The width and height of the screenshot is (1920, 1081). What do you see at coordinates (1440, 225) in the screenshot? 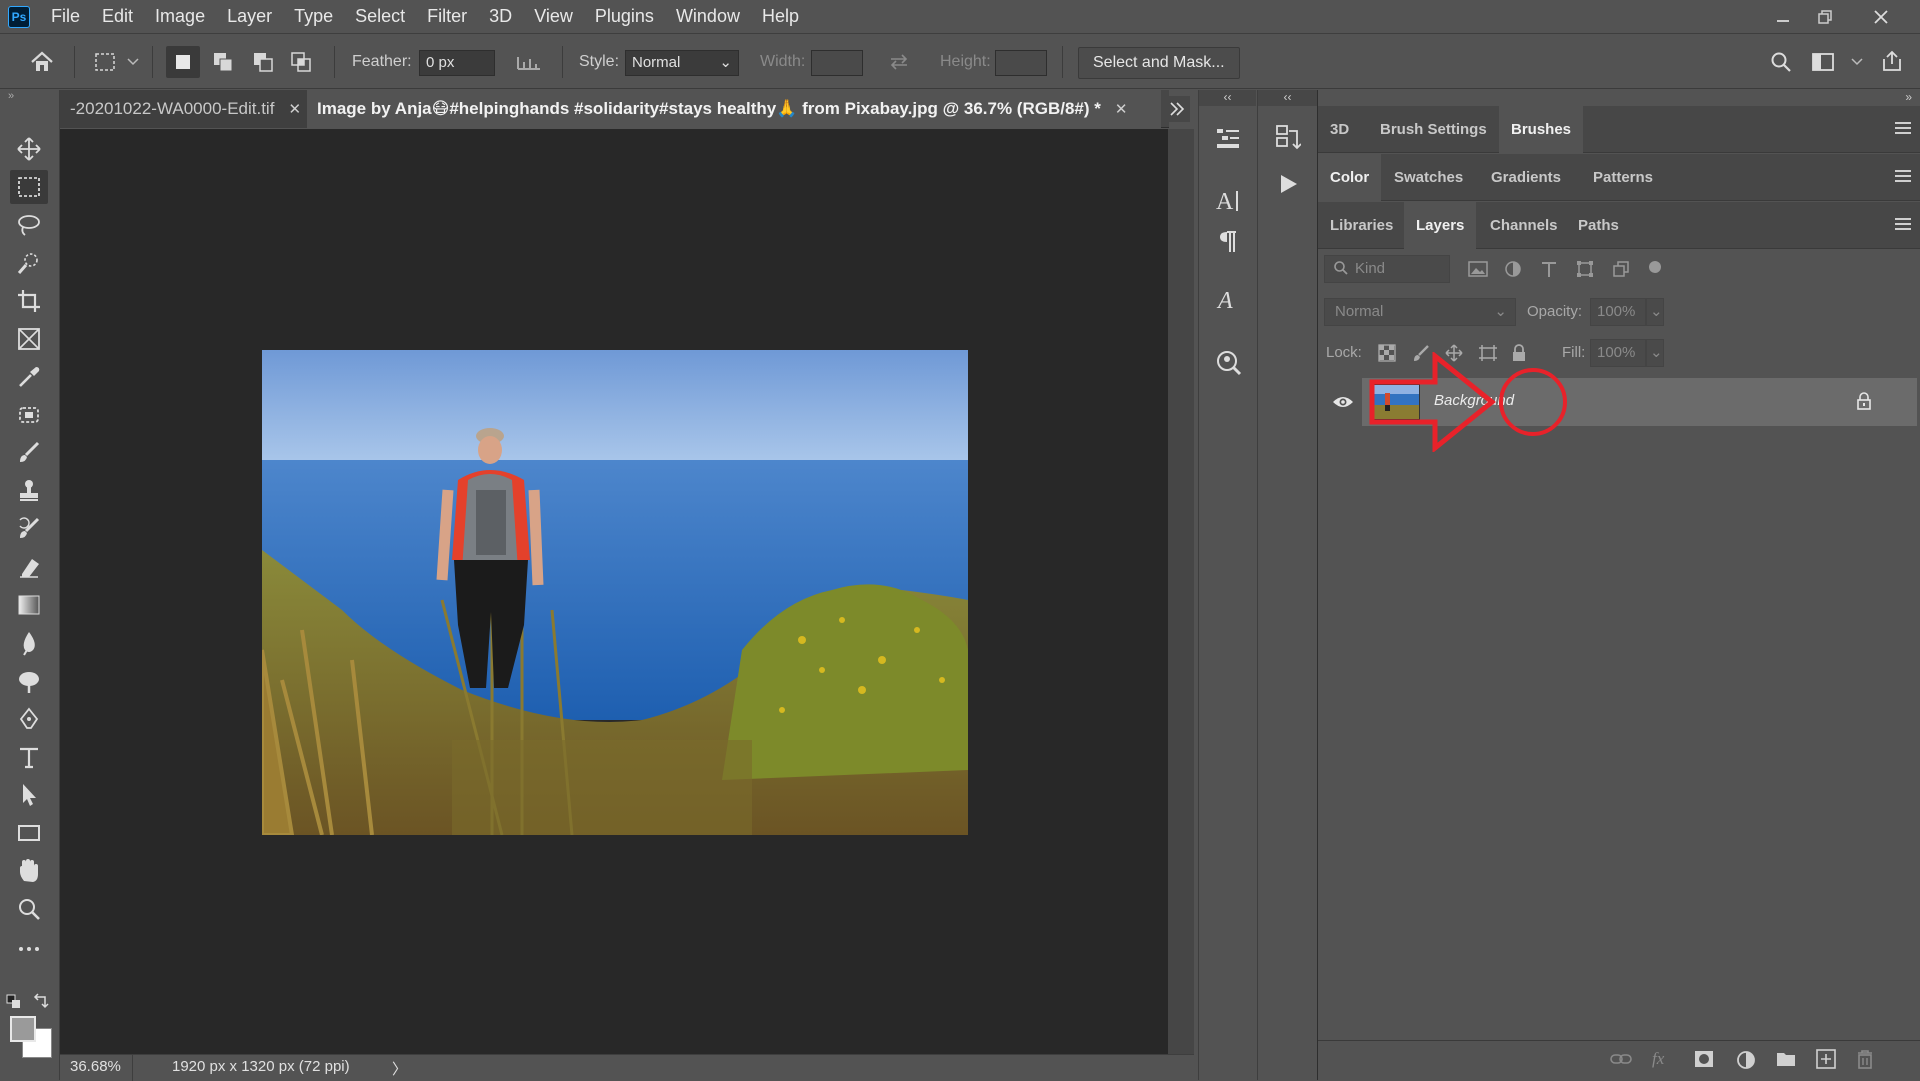
I see `tab-layers: Layers` at bounding box center [1440, 225].